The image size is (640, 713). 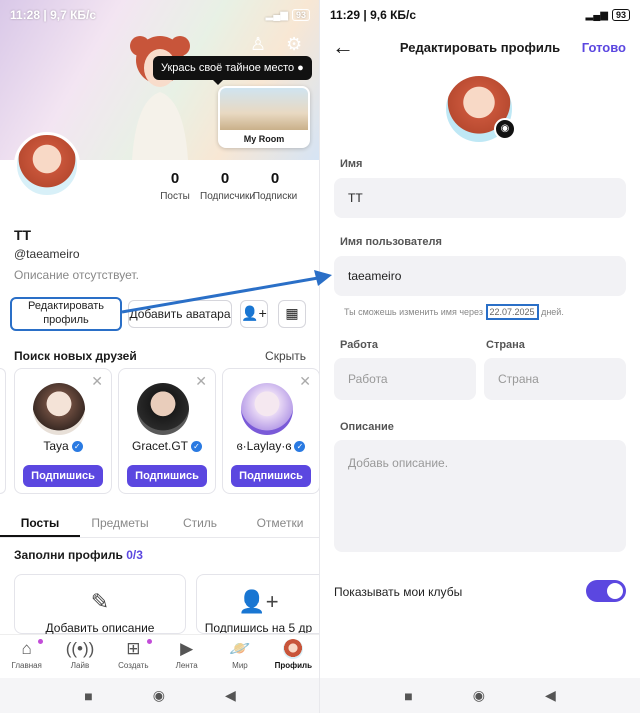 I want to click on nav-feed: ▶ Лента, so click(x=186, y=656).